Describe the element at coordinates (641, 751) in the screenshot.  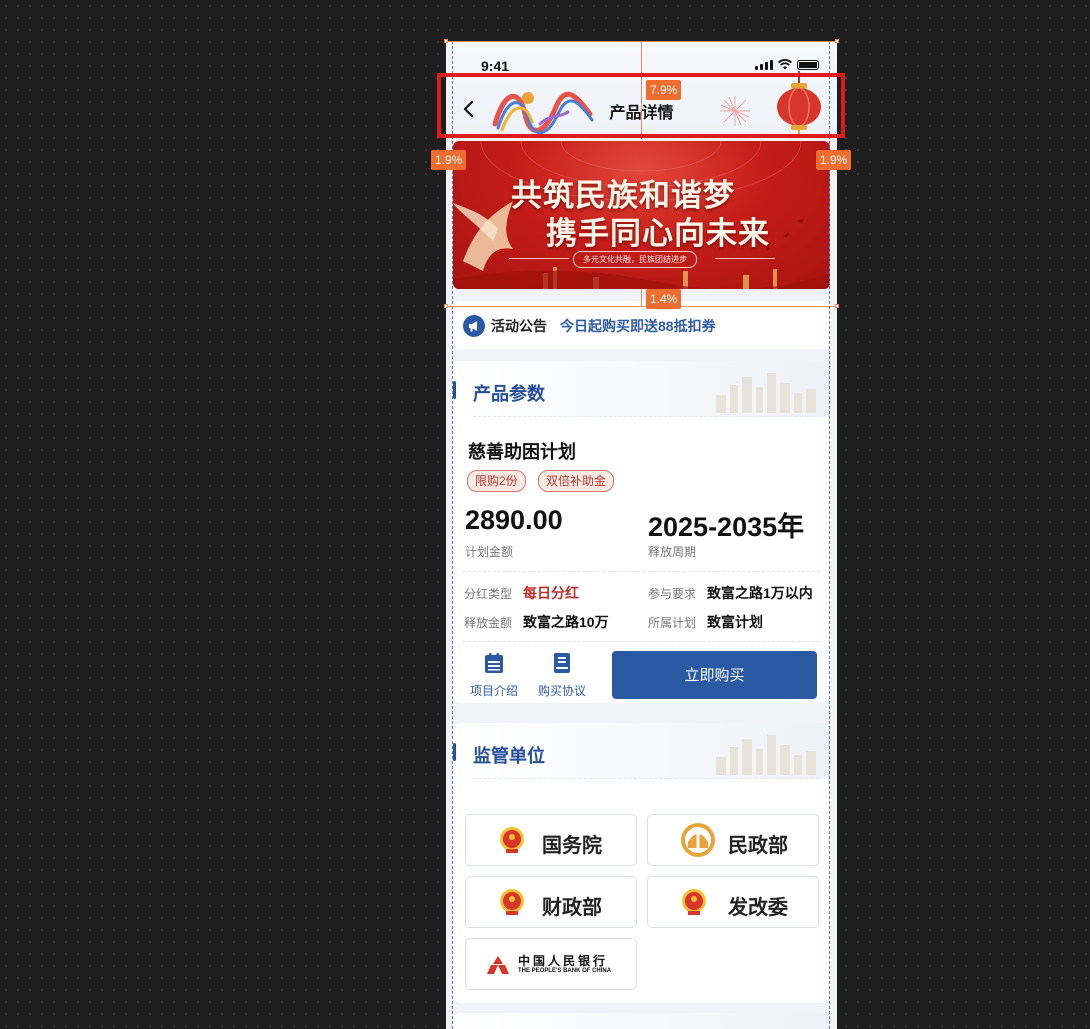
I see `card-header: 监管单位` at that location.